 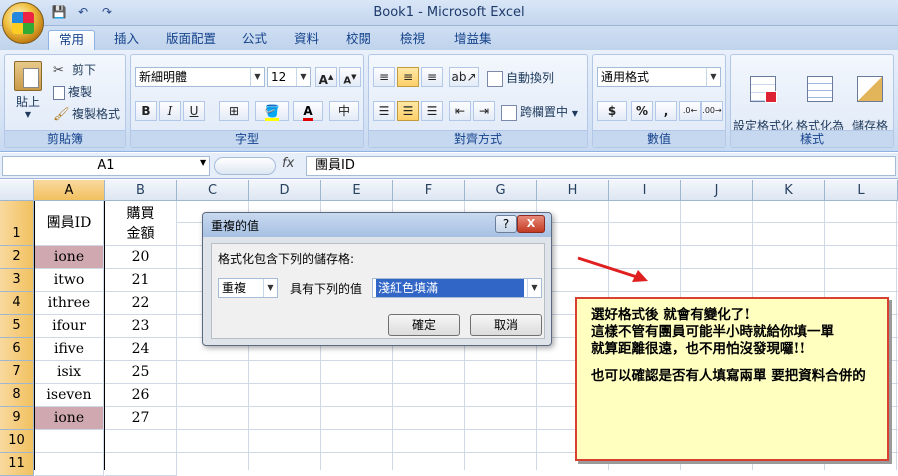 What do you see at coordinates (194, 111) in the screenshot?
I see `underline-button: U` at bounding box center [194, 111].